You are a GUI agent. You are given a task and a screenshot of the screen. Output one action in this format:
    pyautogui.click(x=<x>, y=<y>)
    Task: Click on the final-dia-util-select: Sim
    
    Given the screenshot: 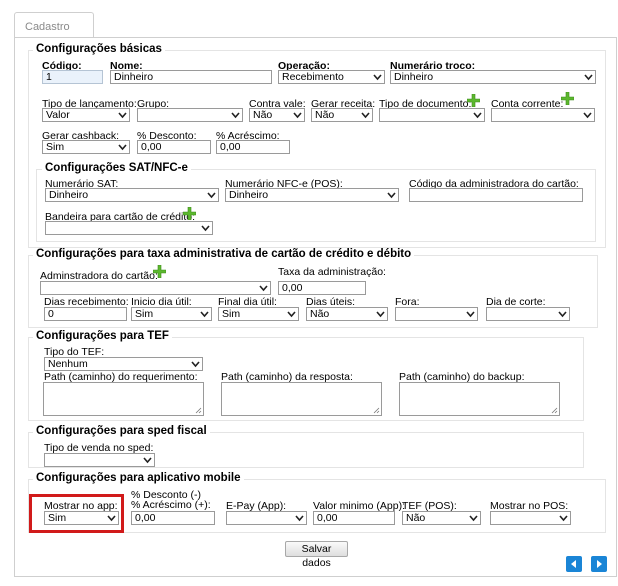 What is the action you would take?
    pyautogui.click(x=258, y=314)
    